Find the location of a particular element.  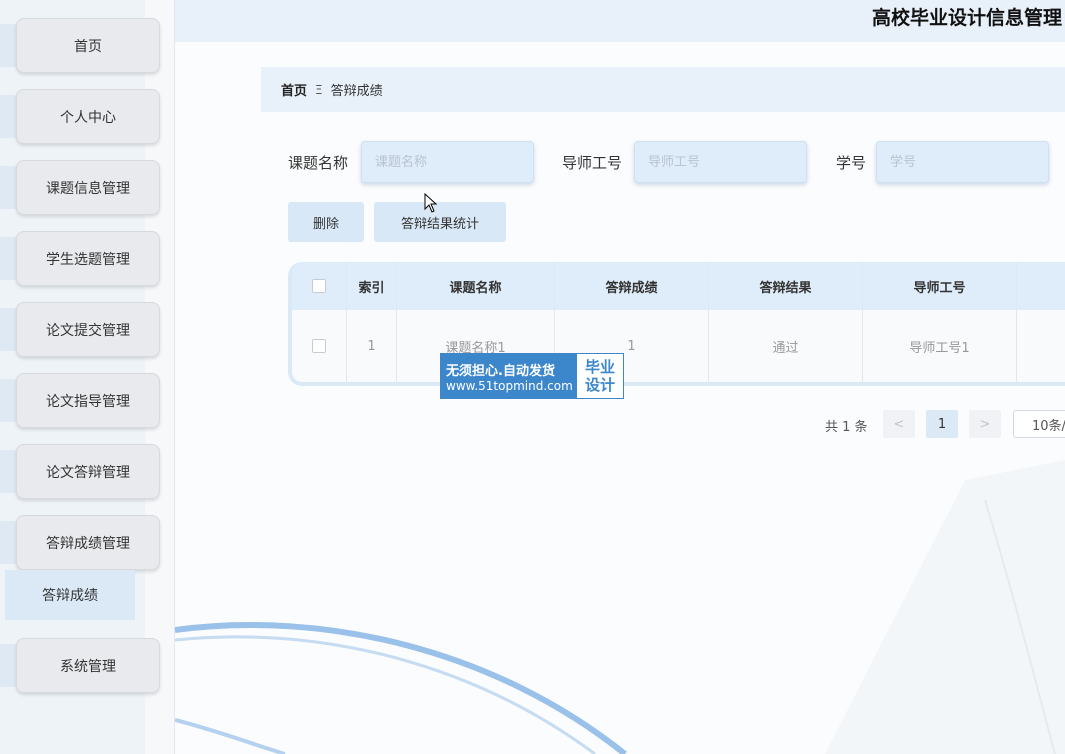

sidebar-item-selection: 学生选题管理 is located at coordinates (88, 258).